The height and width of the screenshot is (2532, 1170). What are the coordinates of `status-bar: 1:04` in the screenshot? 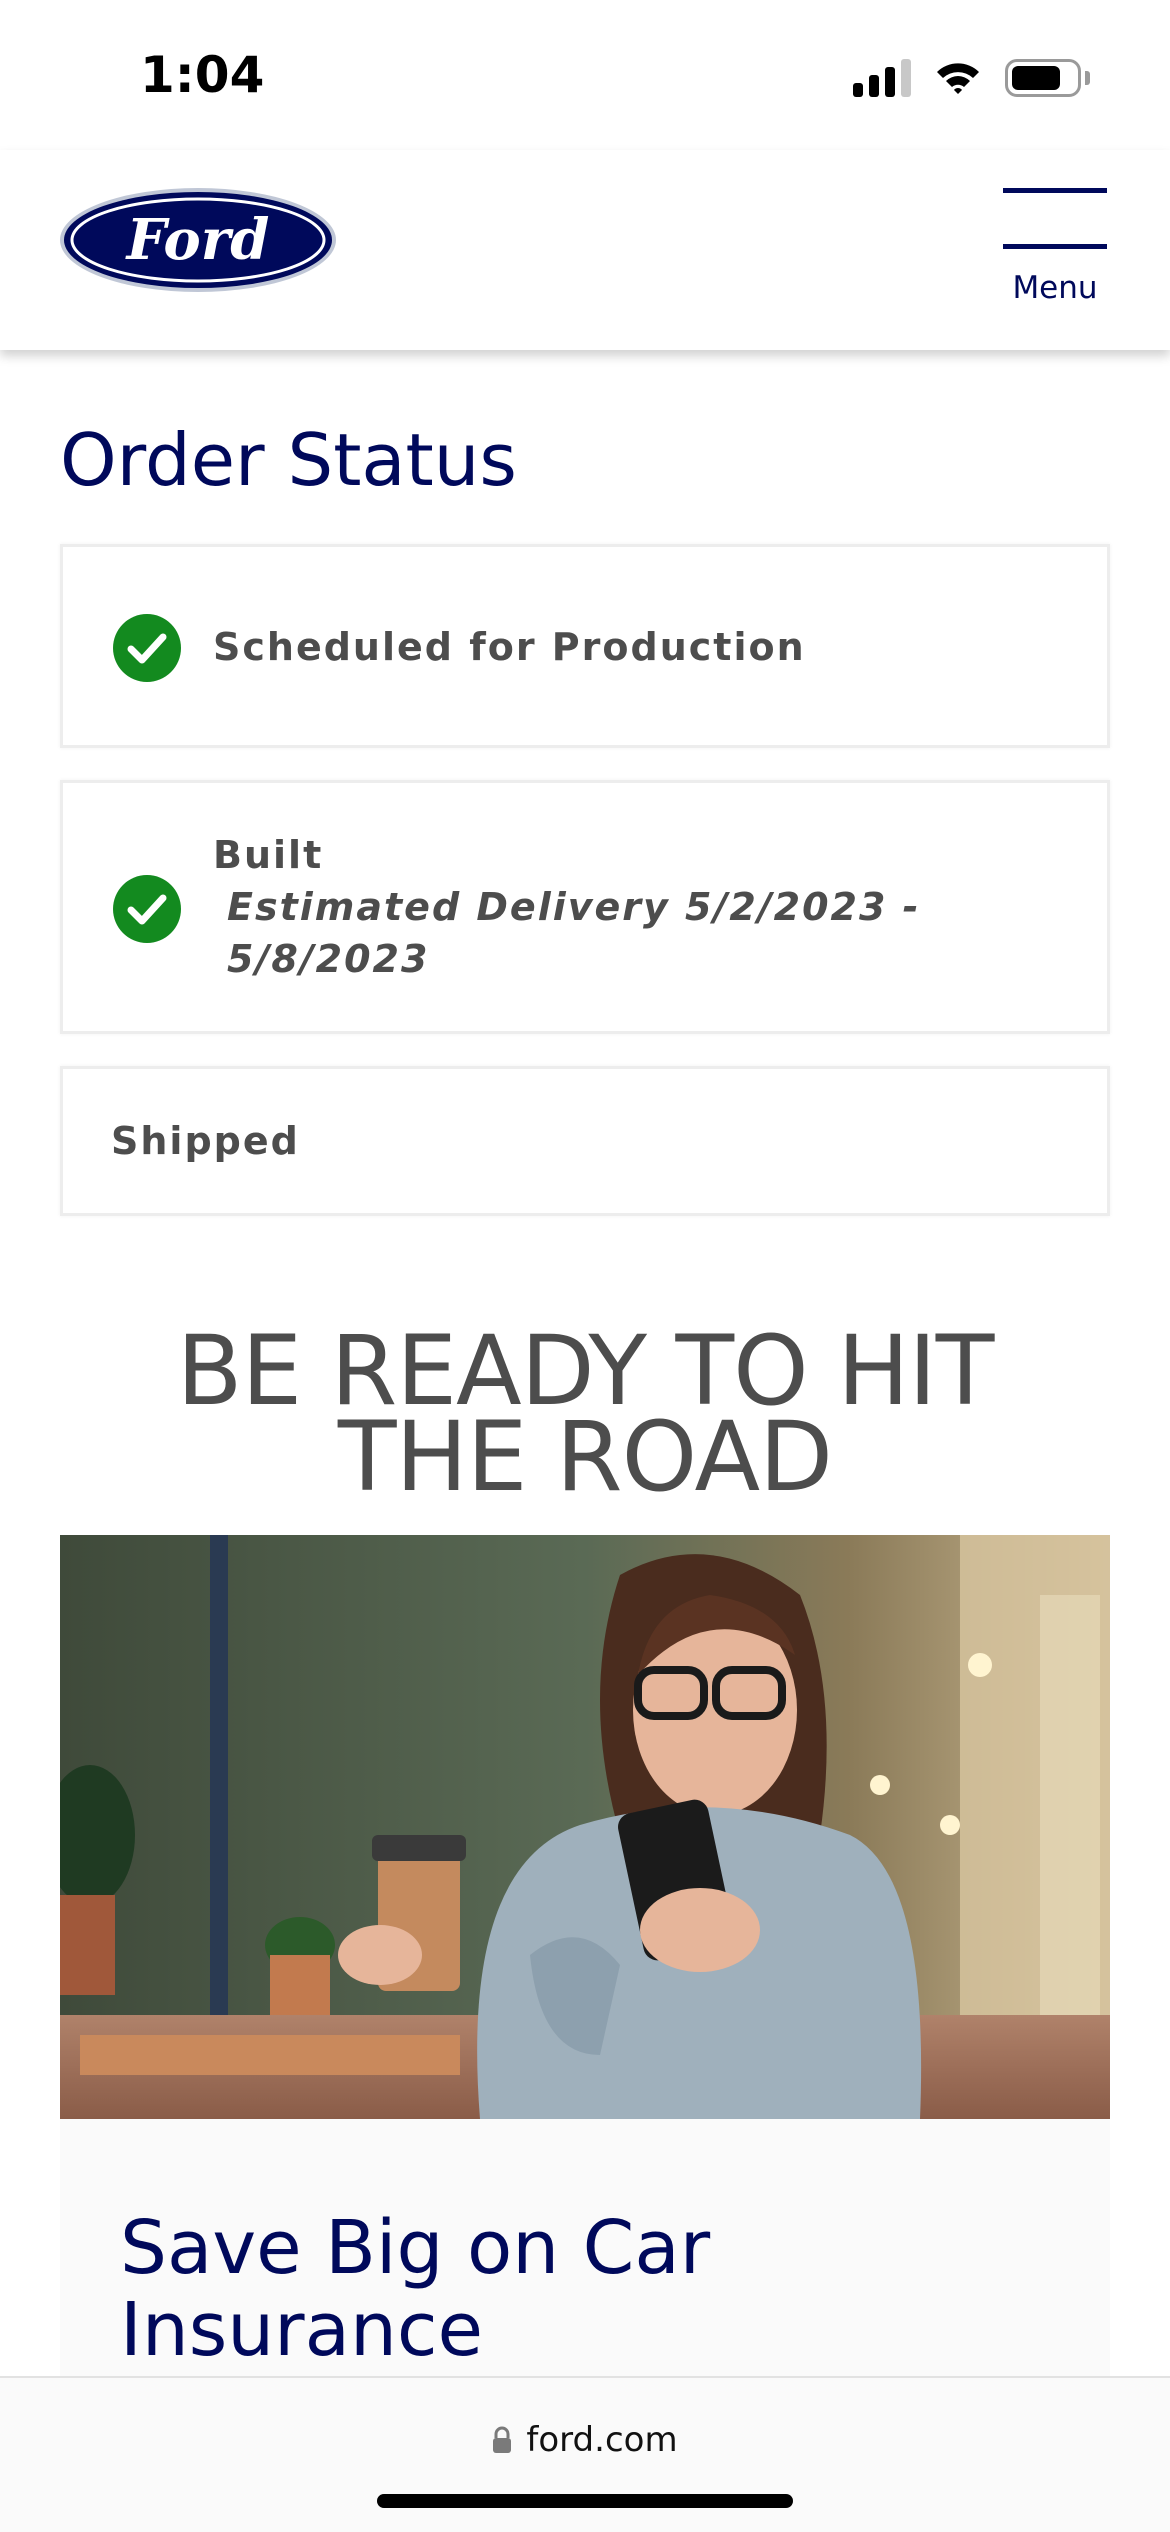 It's located at (585, 75).